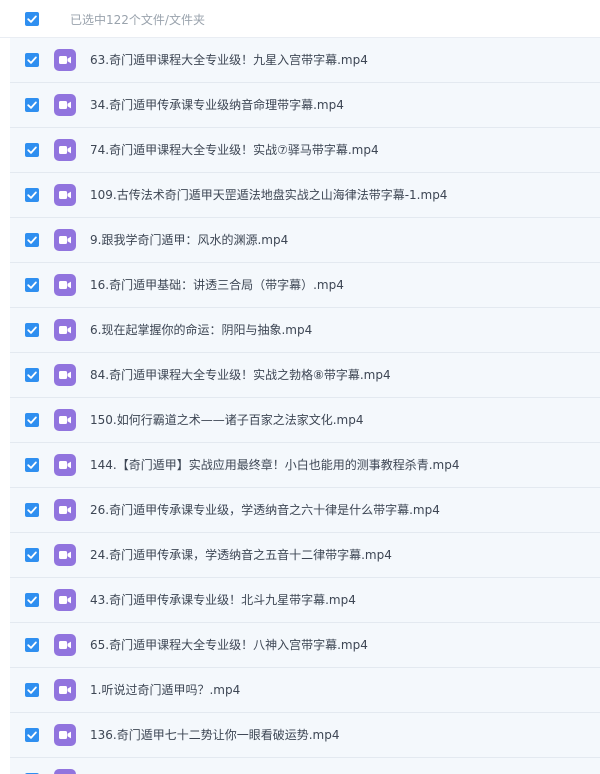 The height and width of the screenshot is (774, 600). What do you see at coordinates (217, 285) in the screenshot?
I see `file-name: 16.奇门遁甲基础：讲透三合局（带字幕）.mp4` at bounding box center [217, 285].